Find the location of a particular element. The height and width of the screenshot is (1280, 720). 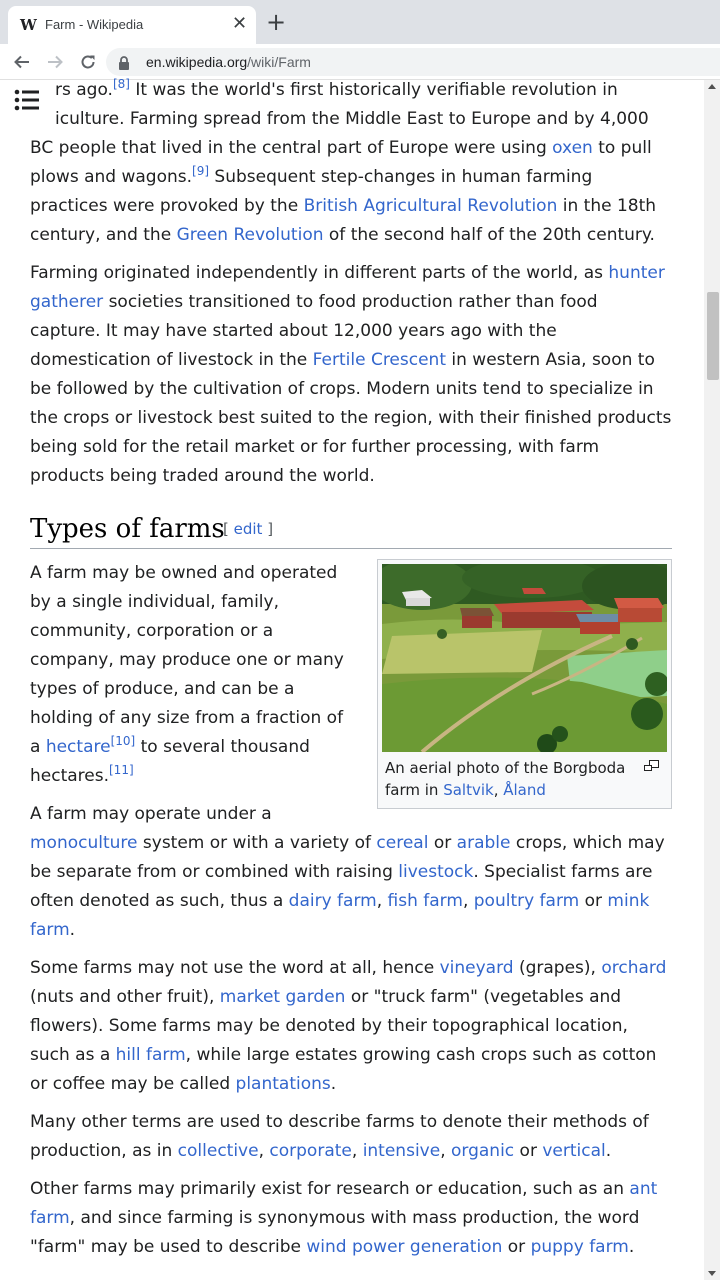

link-wind-power-generation: wind power generation is located at coordinates (404, 1247).